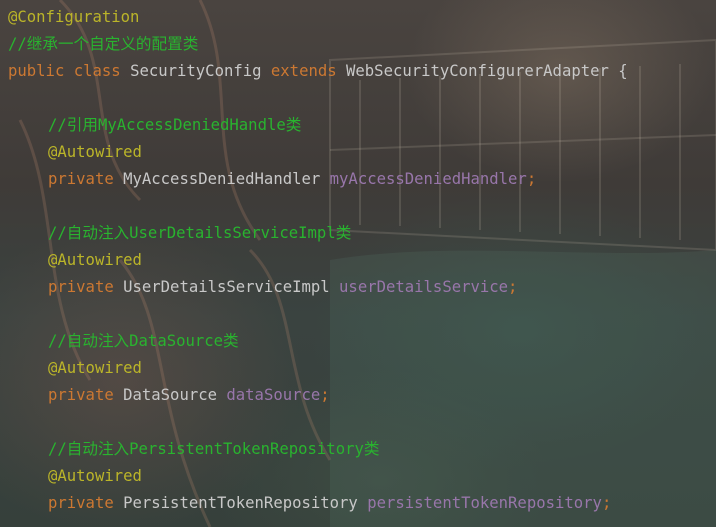 The height and width of the screenshot is (527, 716). Describe the element at coordinates (318, 44) in the screenshot. I see `code-line-comment: //继承一个自定义的配置类` at that location.